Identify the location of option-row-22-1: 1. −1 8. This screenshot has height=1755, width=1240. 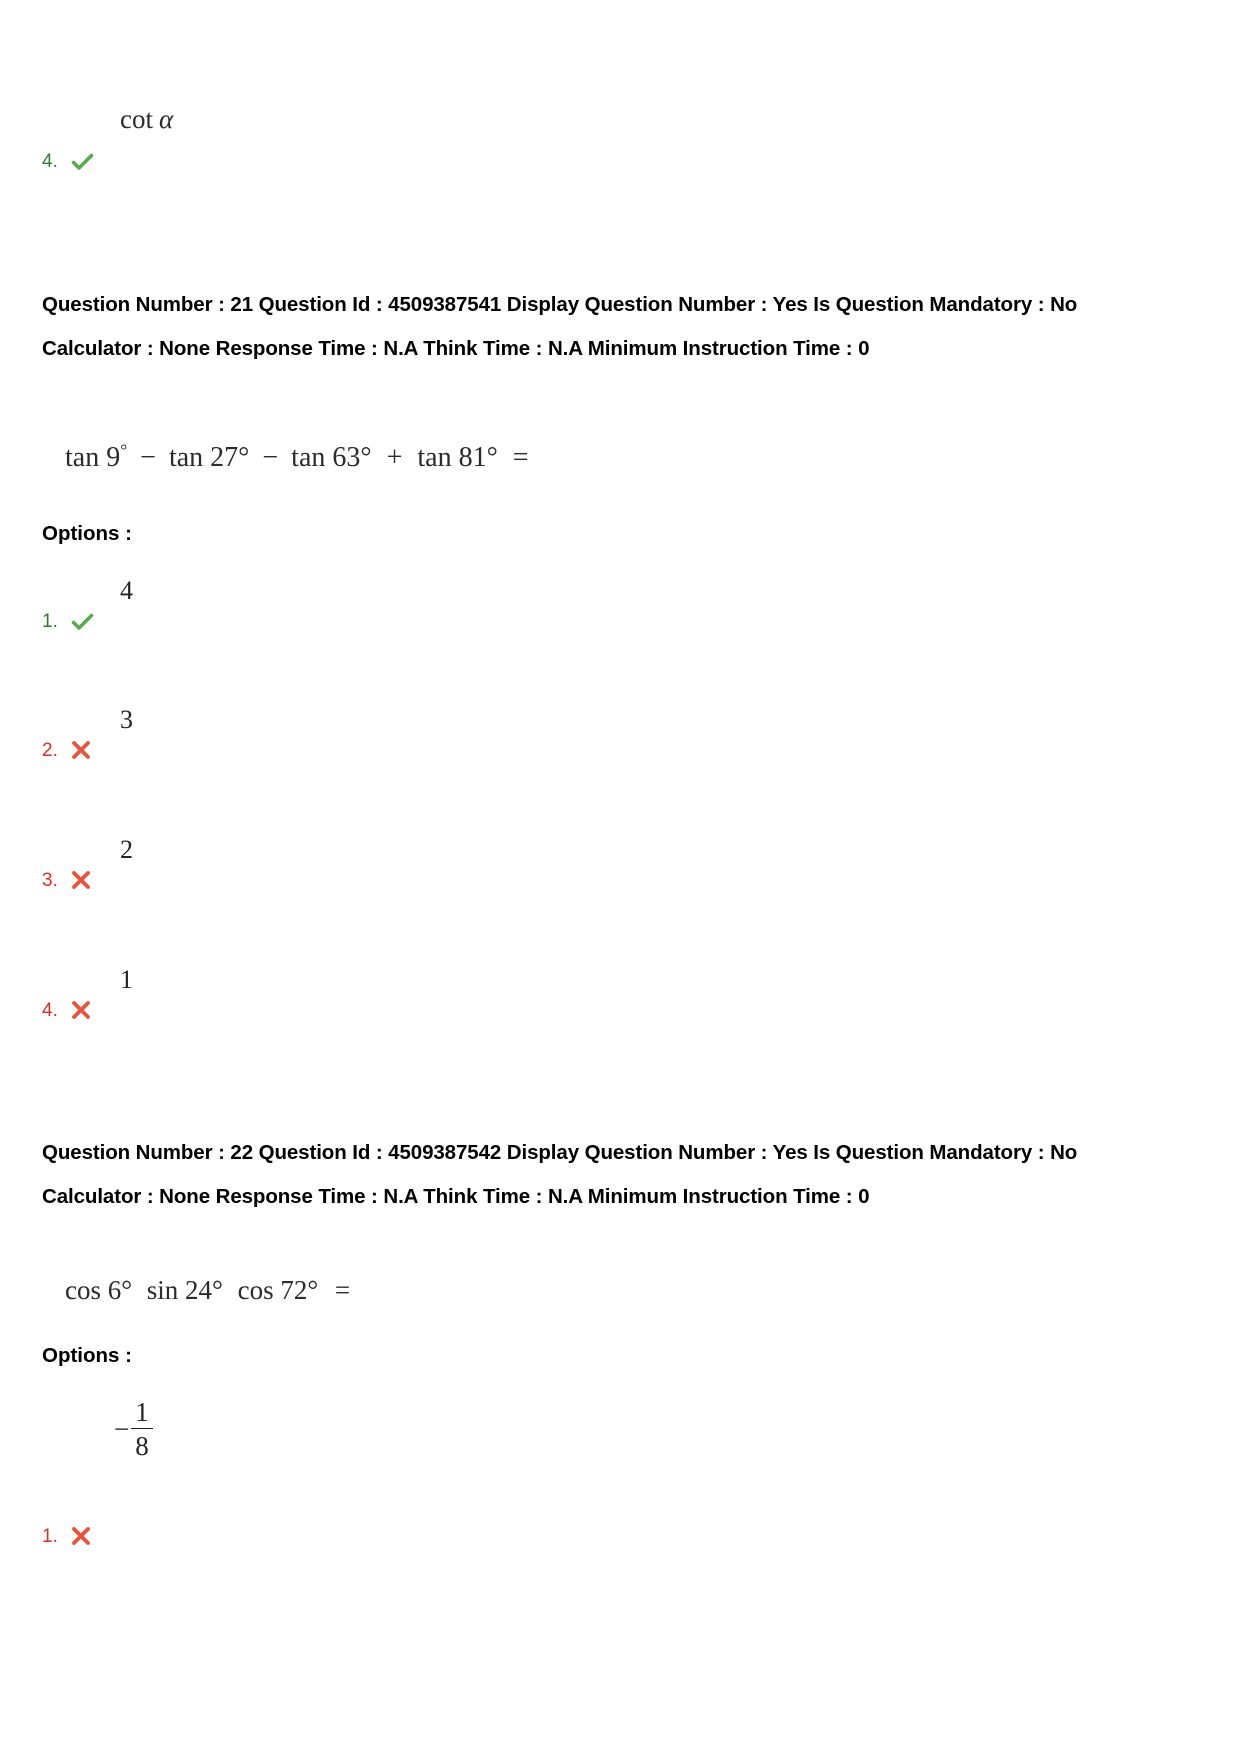
(562, 1473).